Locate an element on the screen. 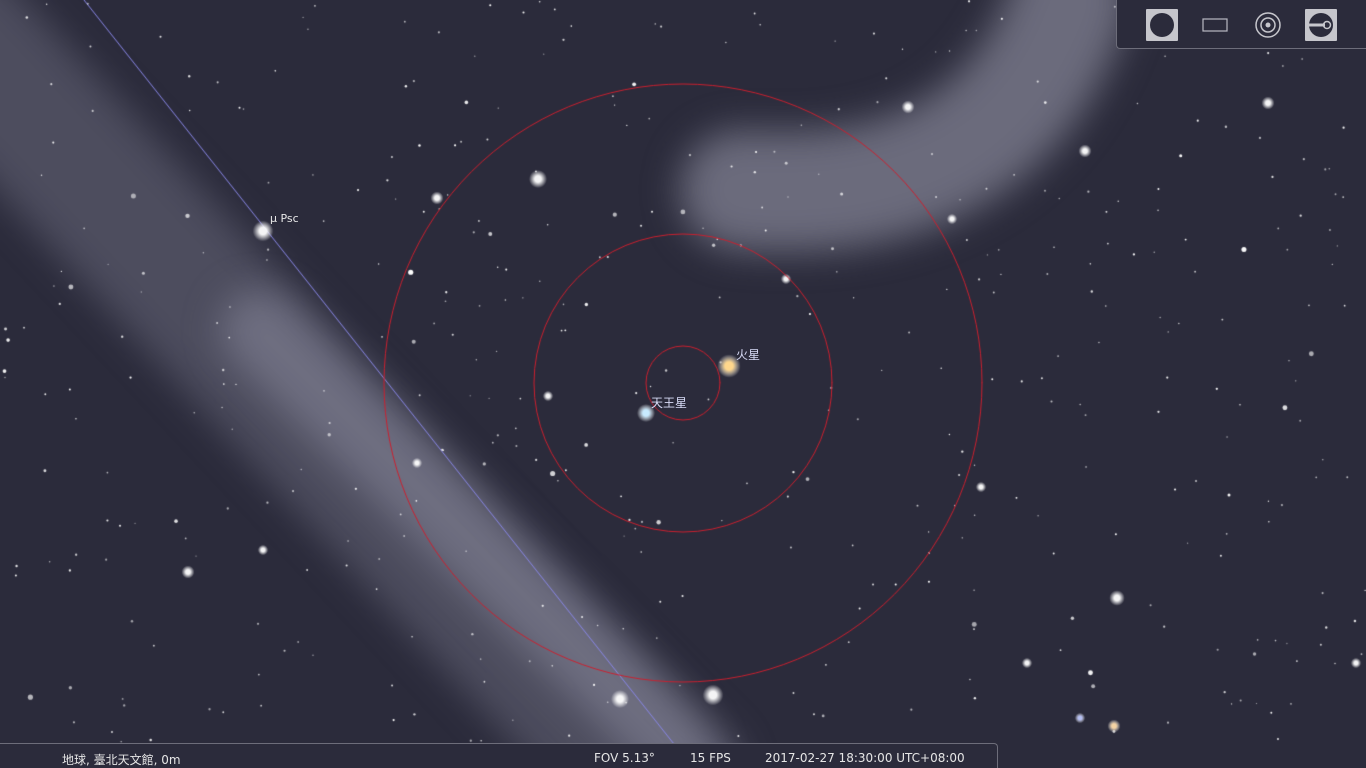 The image size is (1366, 768). telrad-button is located at coordinates (1268, 25).